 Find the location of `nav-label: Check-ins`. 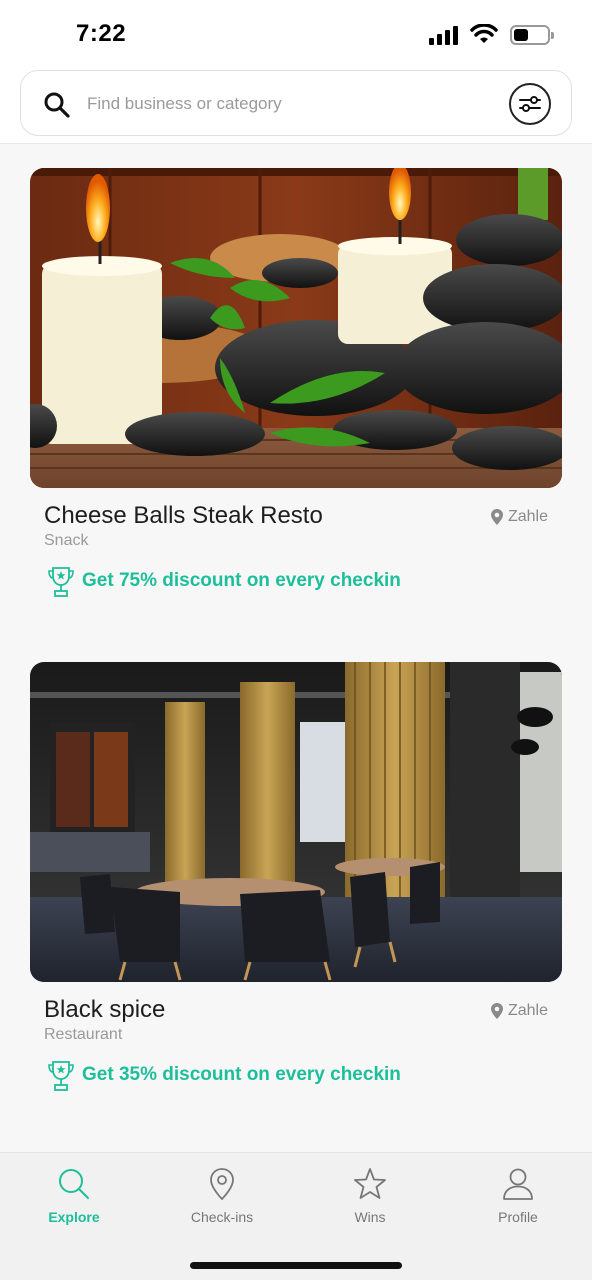

nav-label: Check-ins is located at coordinates (222, 1217).